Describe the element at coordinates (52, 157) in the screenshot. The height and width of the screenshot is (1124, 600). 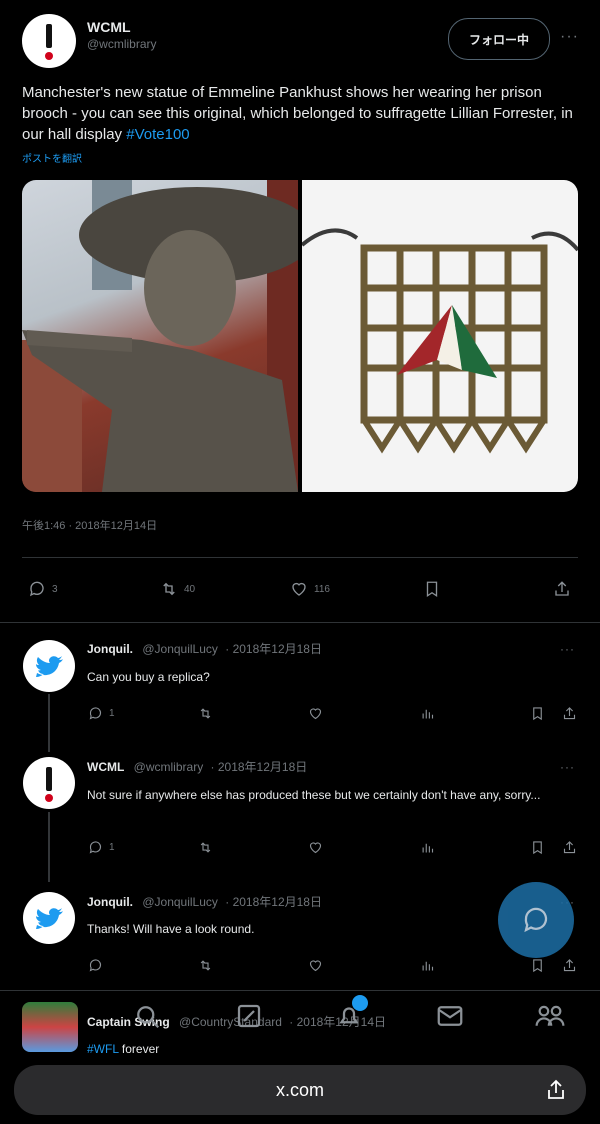
I see `translate-post-link: ポストを翻訳` at that location.